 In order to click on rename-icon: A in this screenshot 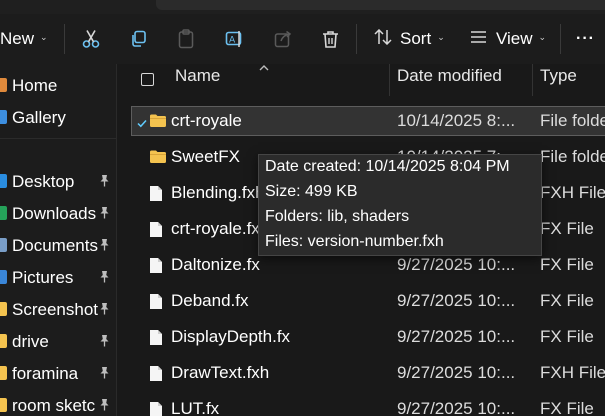, I will do `click(235, 39)`.